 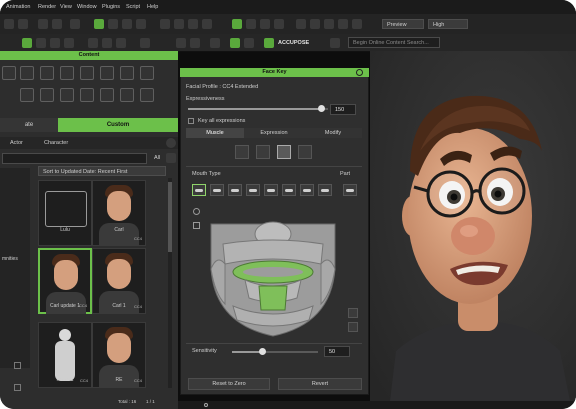 What do you see at coordinates (191, 121) in the screenshot?
I see `key-all-checkbox` at bounding box center [191, 121].